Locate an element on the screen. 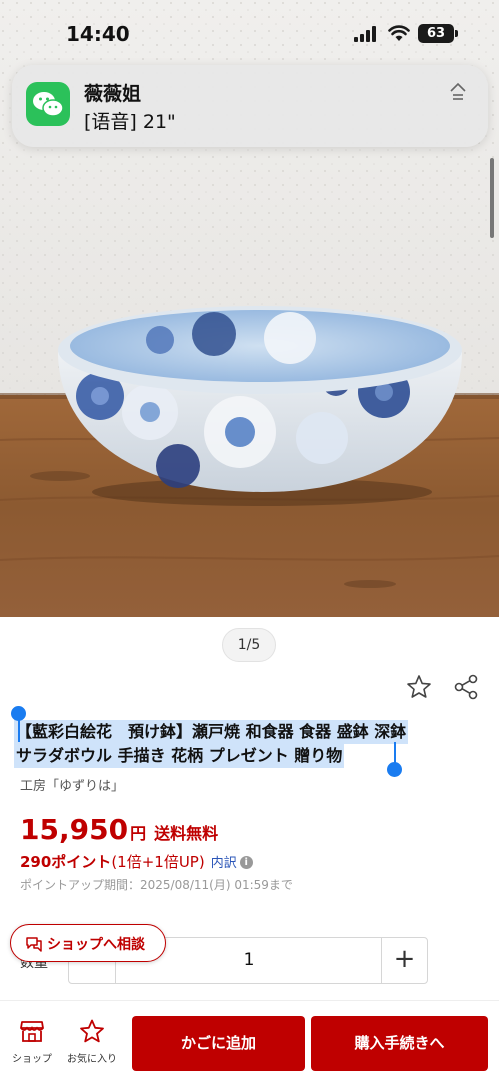 The height and width of the screenshot is (1080, 499). clock: 14:40 is located at coordinates (98, 34).